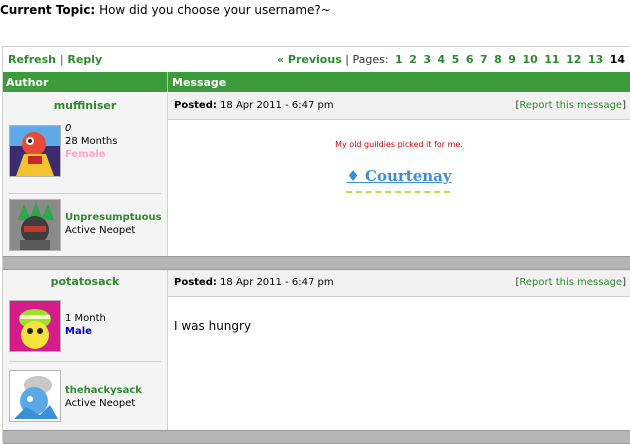 The image size is (630, 444). I want to click on pet-divider, so click(85, 193).